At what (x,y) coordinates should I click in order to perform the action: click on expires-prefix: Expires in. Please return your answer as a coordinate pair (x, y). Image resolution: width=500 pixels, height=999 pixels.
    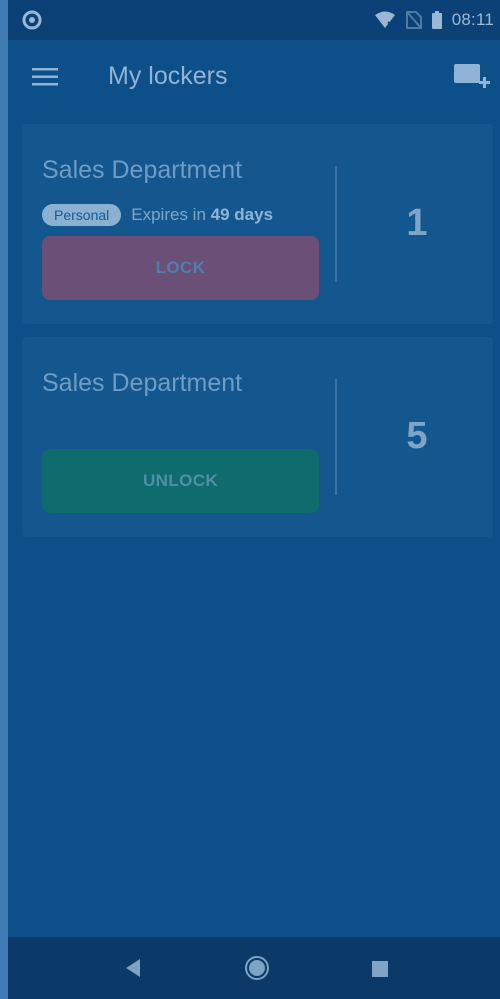
    Looking at the image, I should click on (168, 214).